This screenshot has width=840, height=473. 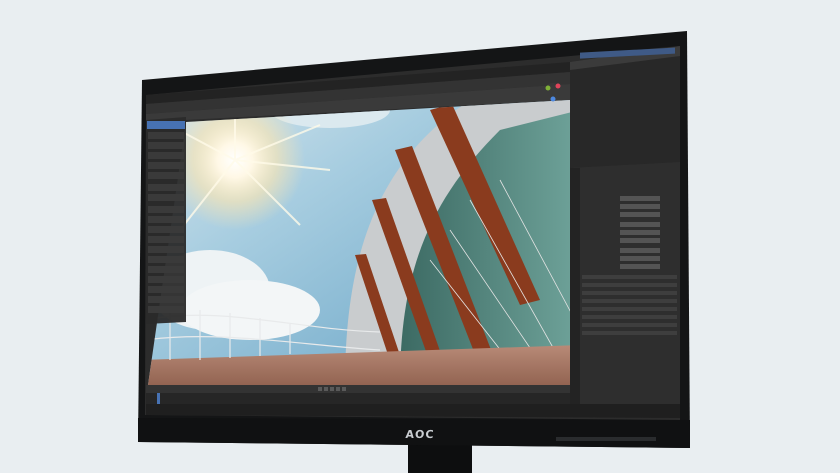 What do you see at coordinates (358, 398) in the screenshot?
I see `timeline-track` at bounding box center [358, 398].